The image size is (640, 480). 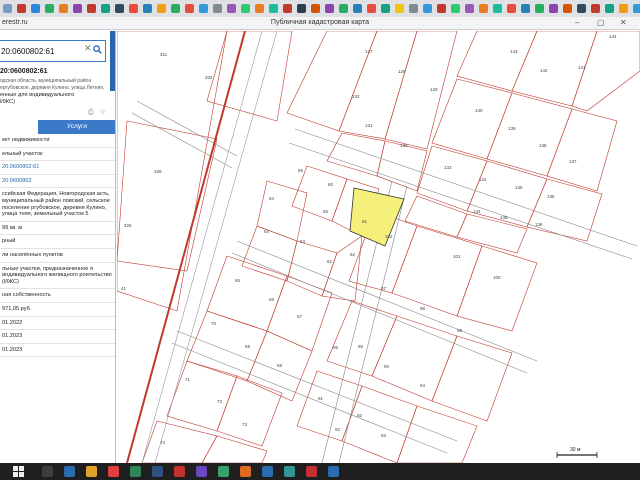 I want to click on minimize-icon: ‒, so click(x=577, y=22).